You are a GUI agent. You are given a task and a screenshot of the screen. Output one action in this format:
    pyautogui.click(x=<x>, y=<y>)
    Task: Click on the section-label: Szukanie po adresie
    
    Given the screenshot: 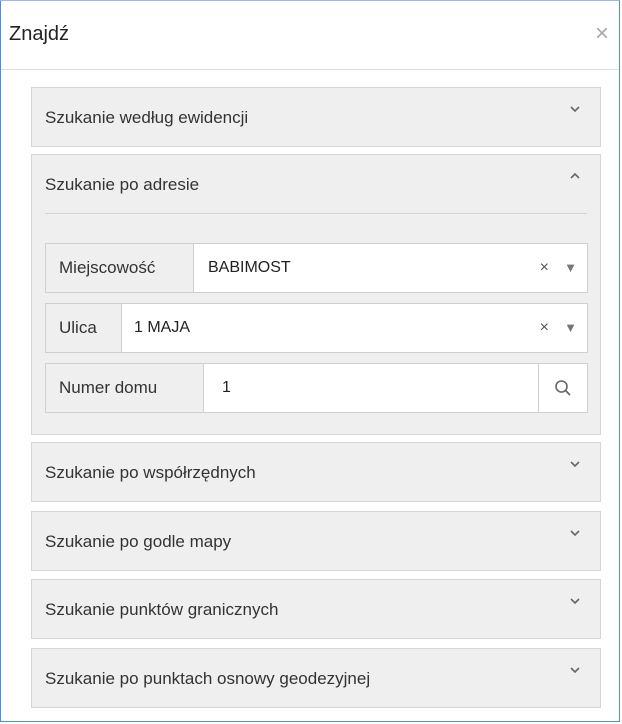 What is the action you would take?
    pyautogui.click(x=122, y=185)
    